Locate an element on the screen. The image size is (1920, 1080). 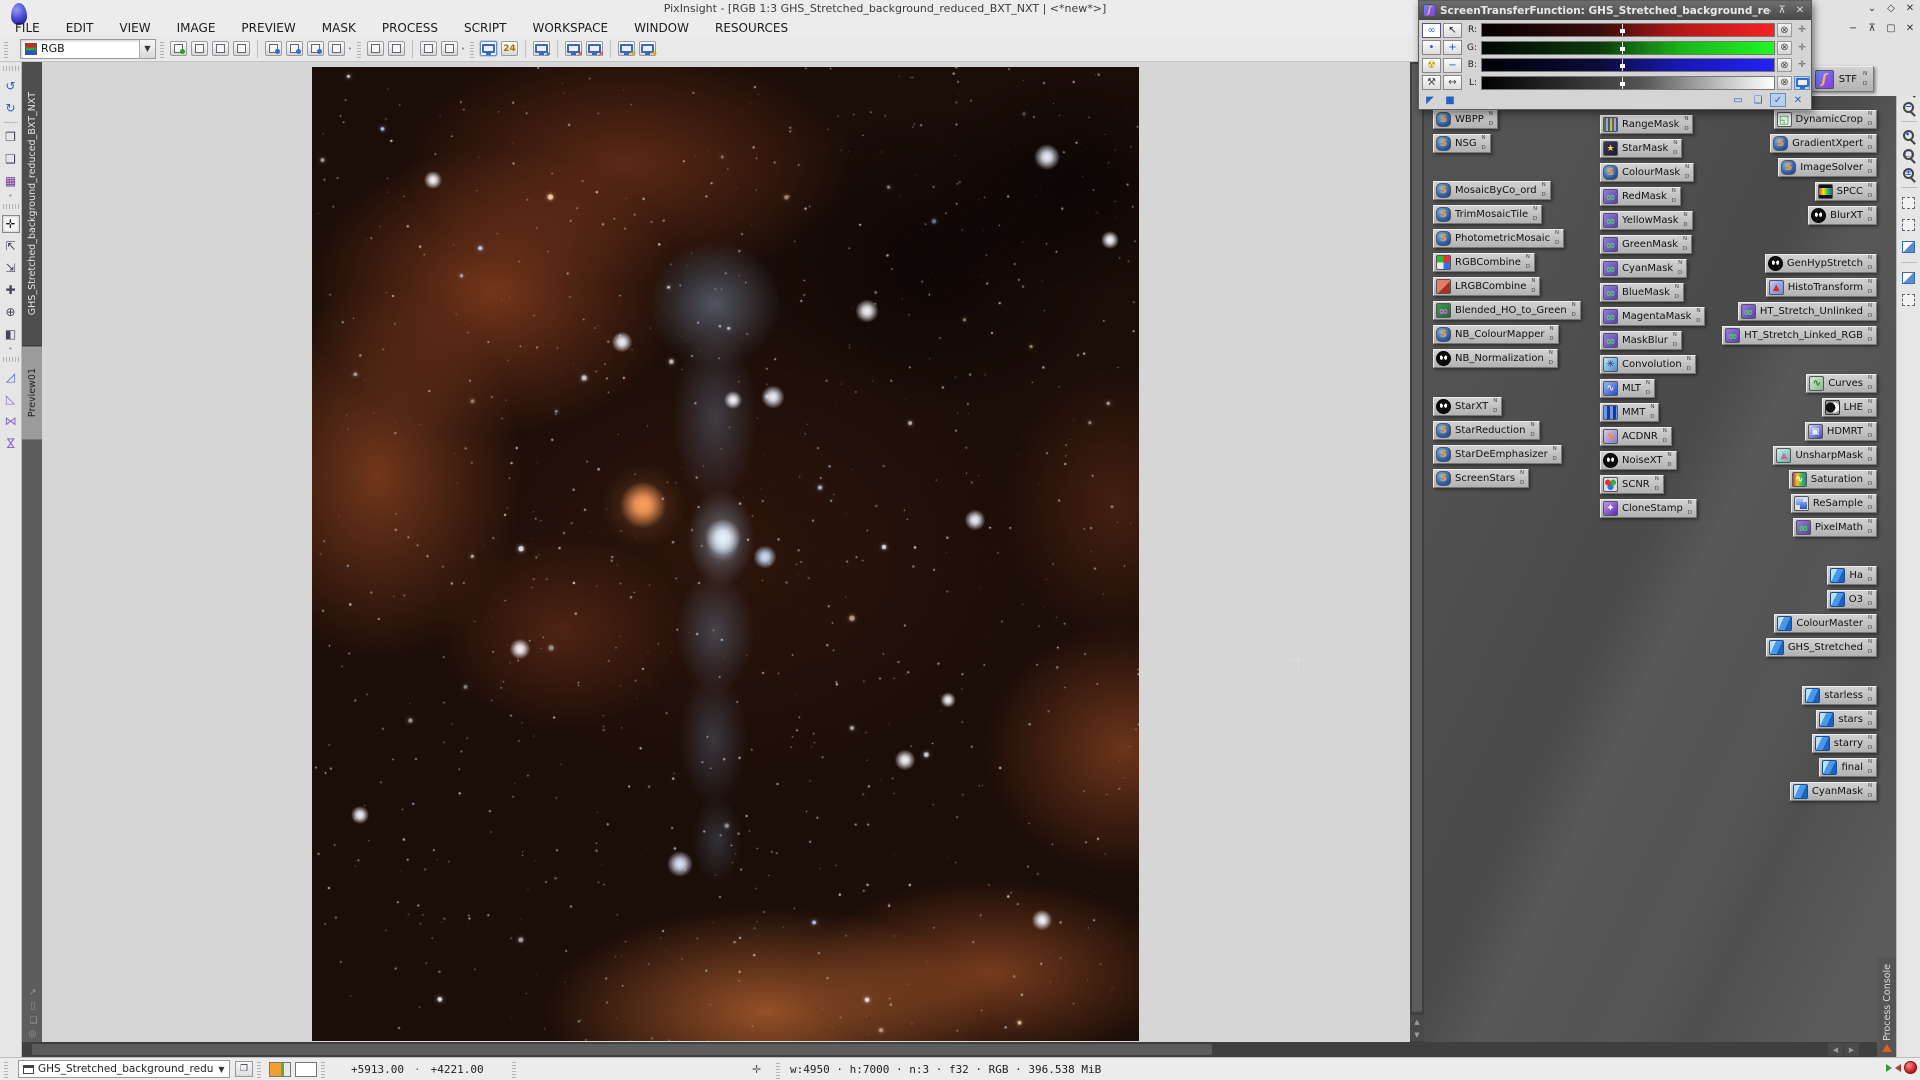
cancel-icon: ✕ is located at coordinates (1798, 100).